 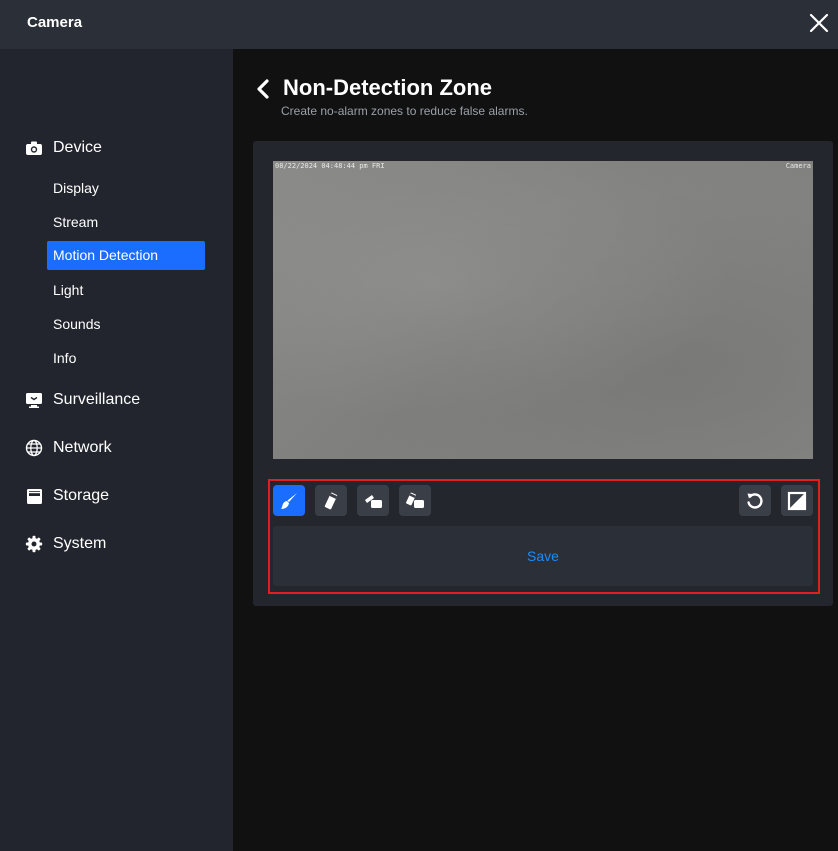 What do you see at coordinates (798, 166) in the screenshot?
I see `video-camera-name: Camera` at bounding box center [798, 166].